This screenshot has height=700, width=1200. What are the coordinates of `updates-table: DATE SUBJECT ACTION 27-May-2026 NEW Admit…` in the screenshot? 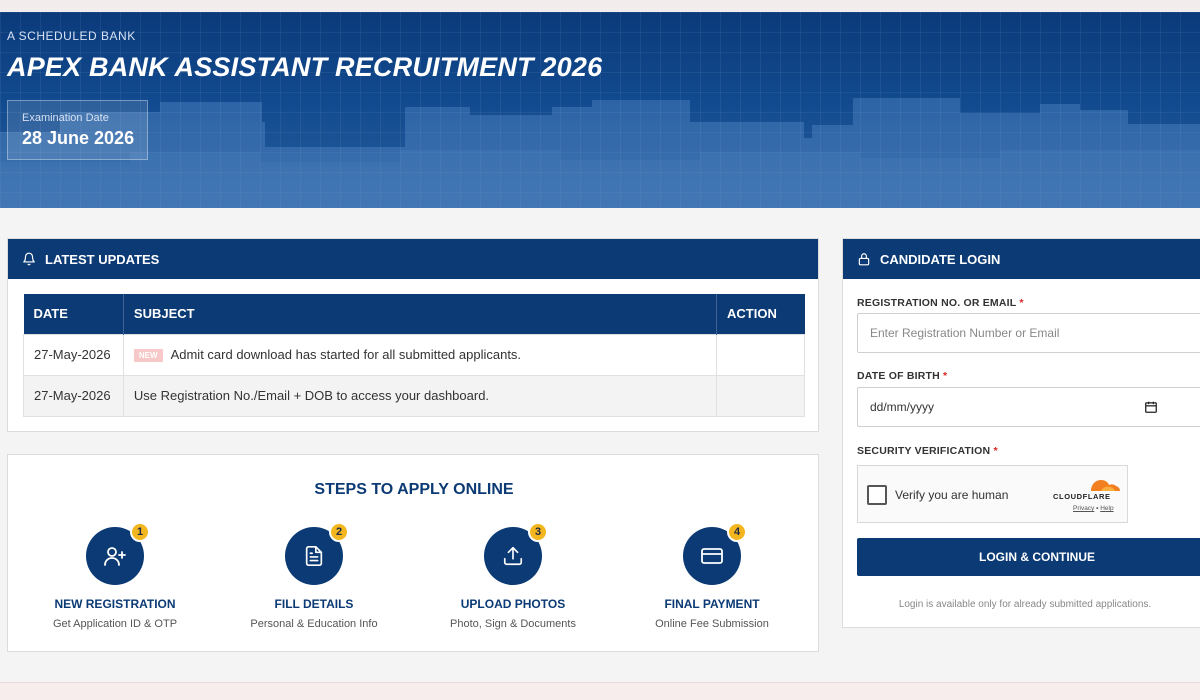 It's located at (414, 355).